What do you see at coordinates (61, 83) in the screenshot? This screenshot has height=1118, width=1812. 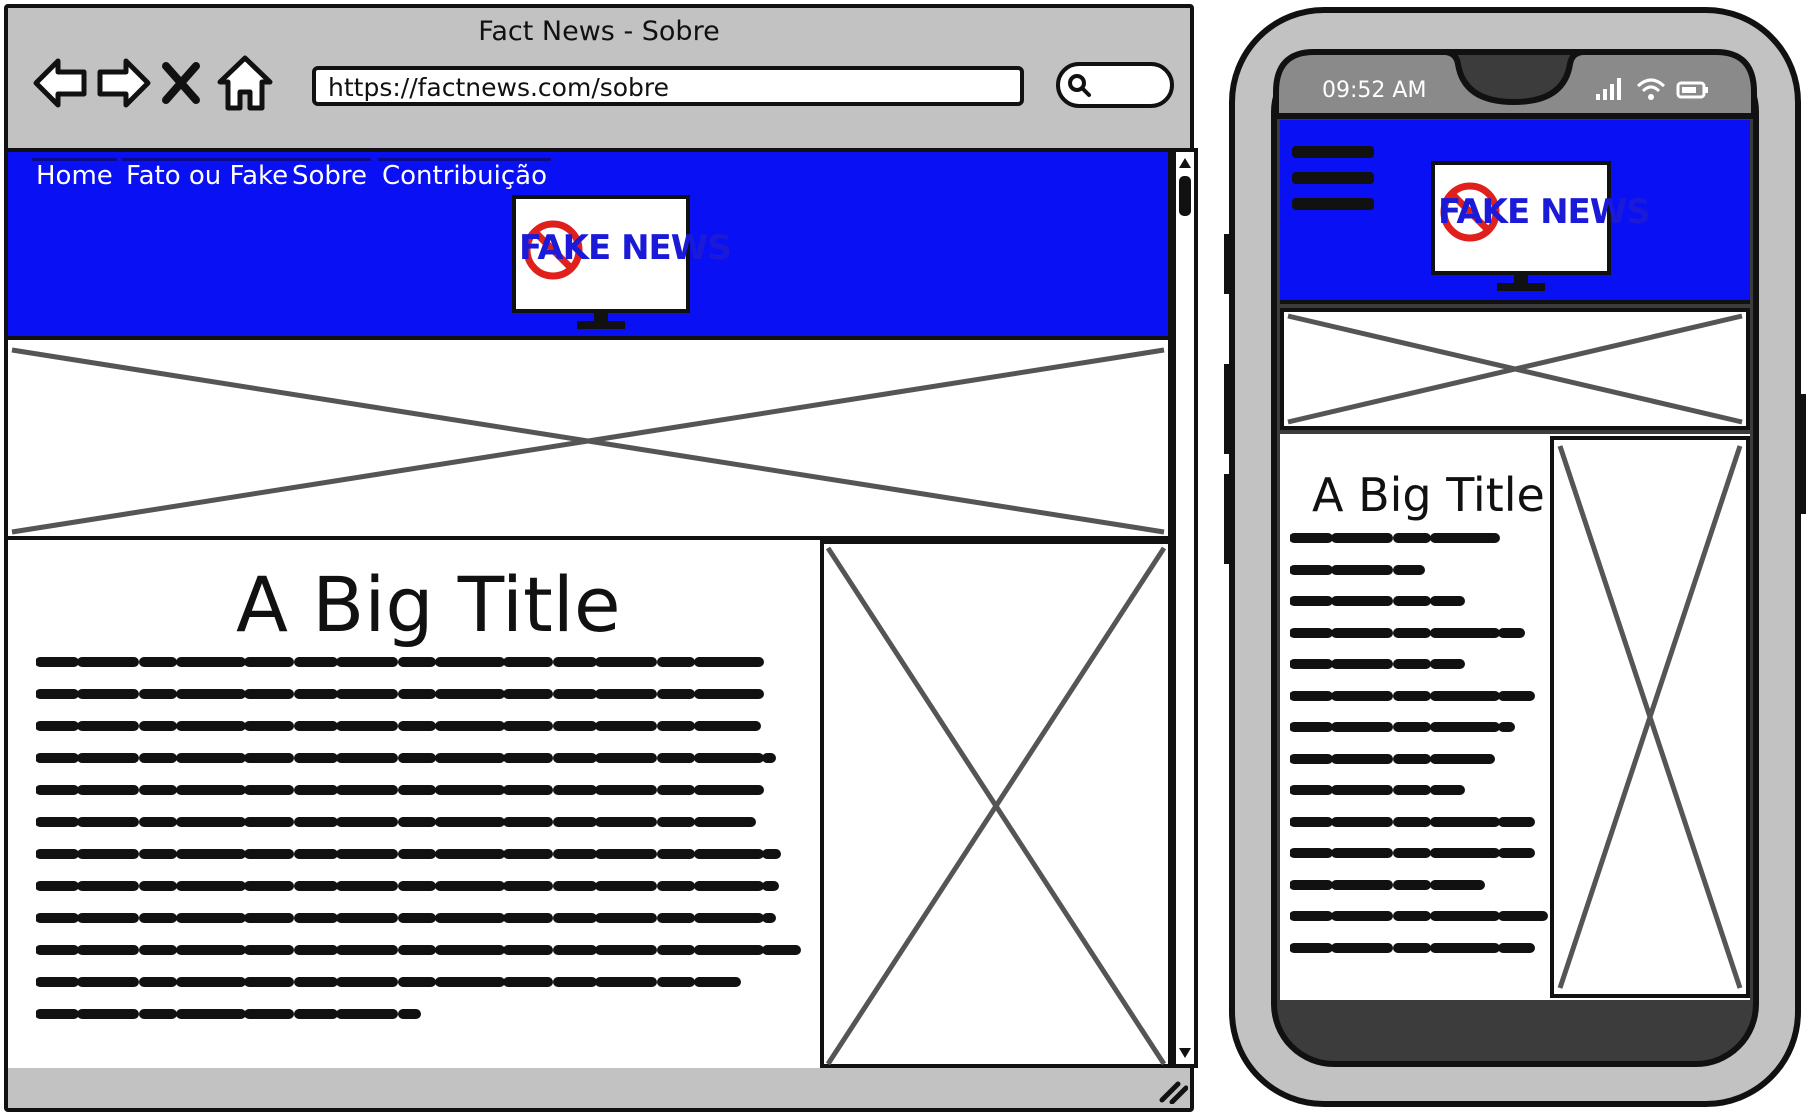 I see `back-arrow-icon` at bounding box center [61, 83].